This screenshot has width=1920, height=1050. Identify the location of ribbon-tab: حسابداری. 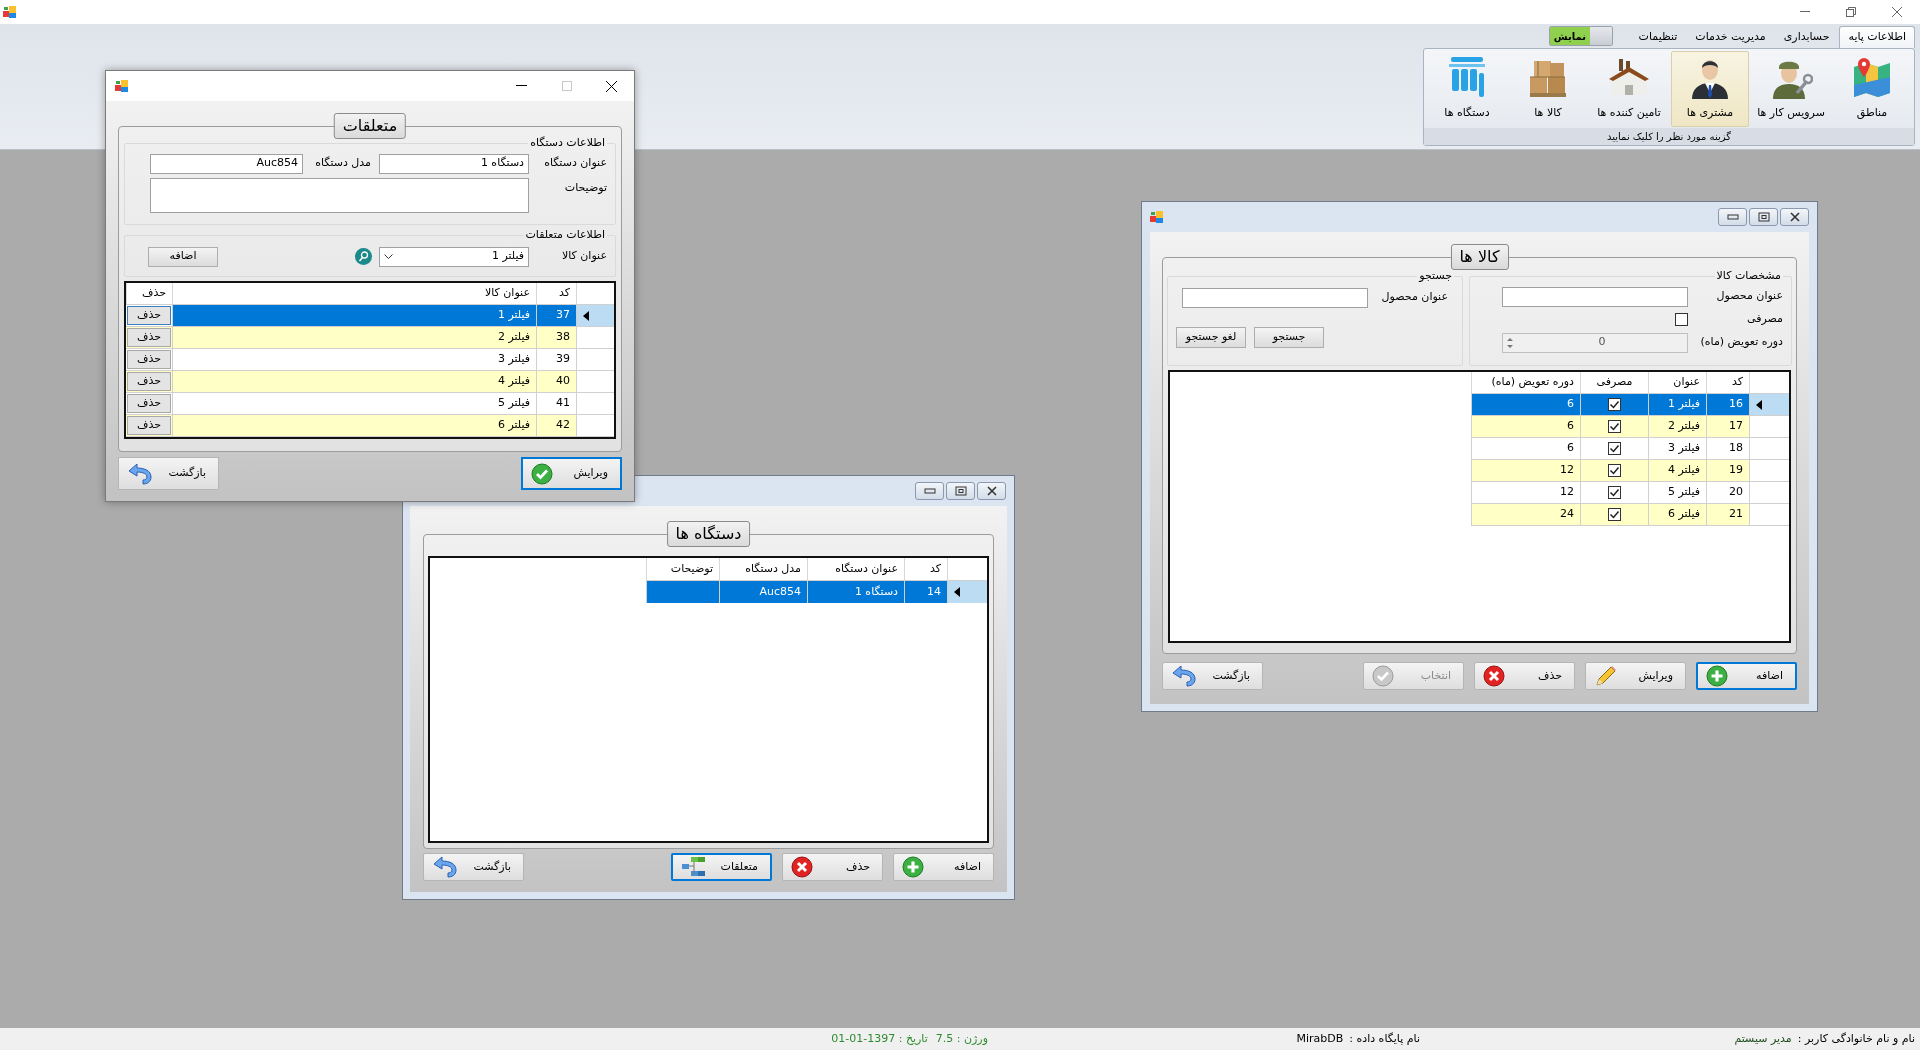
(1806, 37).